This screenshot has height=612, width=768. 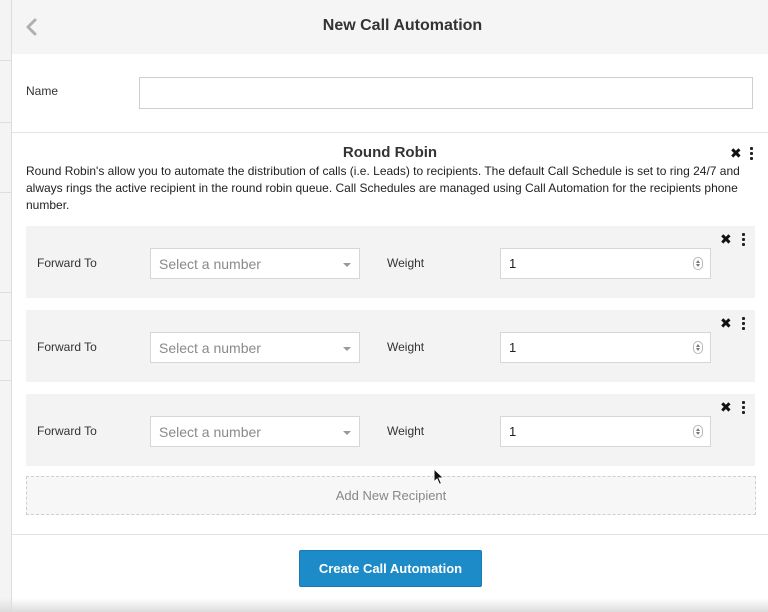 What do you see at coordinates (390, 132) in the screenshot?
I see `section-divider` at bounding box center [390, 132].